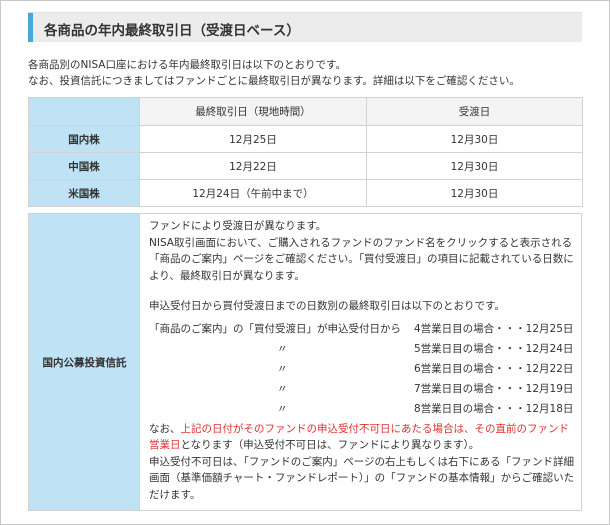 This screenshot has height=525, width=610. I want to click on schedule-row: 〃 8営業日目の場合・・・12月18日, so click(363, 411).